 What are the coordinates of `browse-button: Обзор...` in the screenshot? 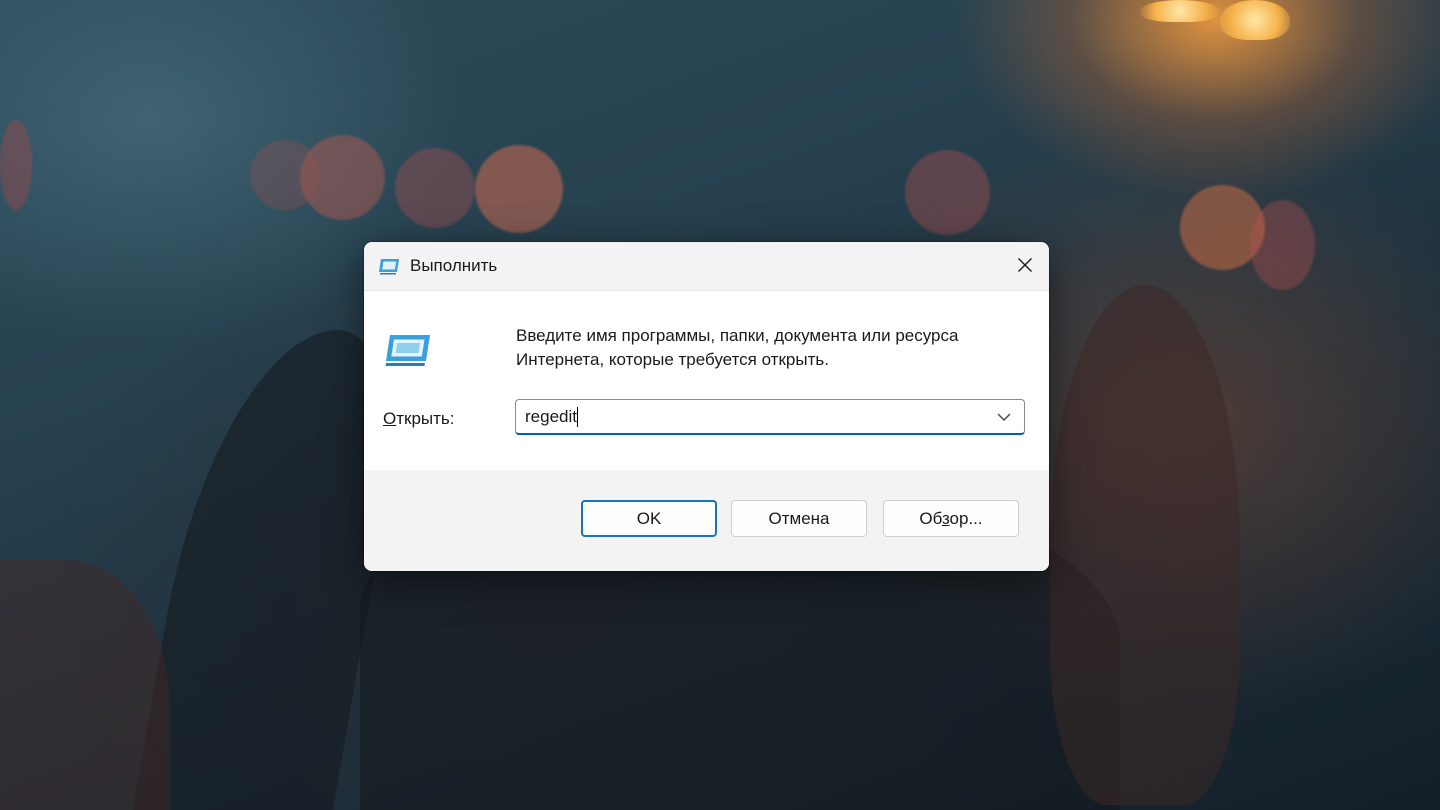 It's located at (951, 518).